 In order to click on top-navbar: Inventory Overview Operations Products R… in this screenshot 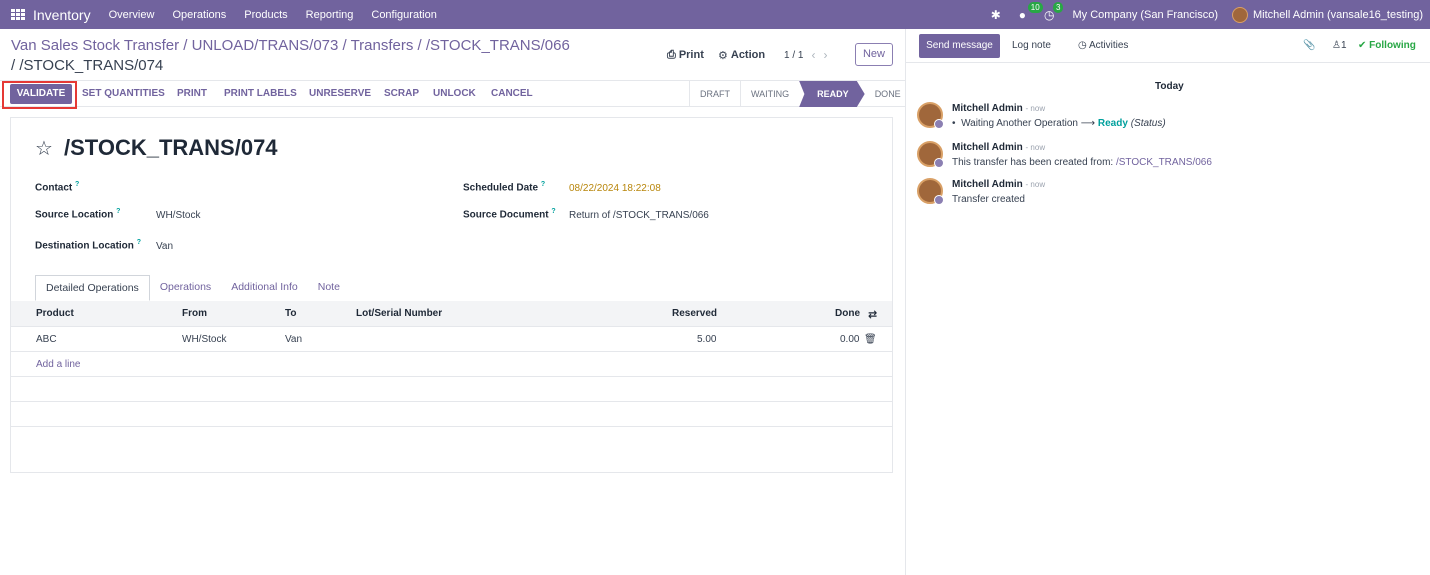, I will do `click(715, 14)`.